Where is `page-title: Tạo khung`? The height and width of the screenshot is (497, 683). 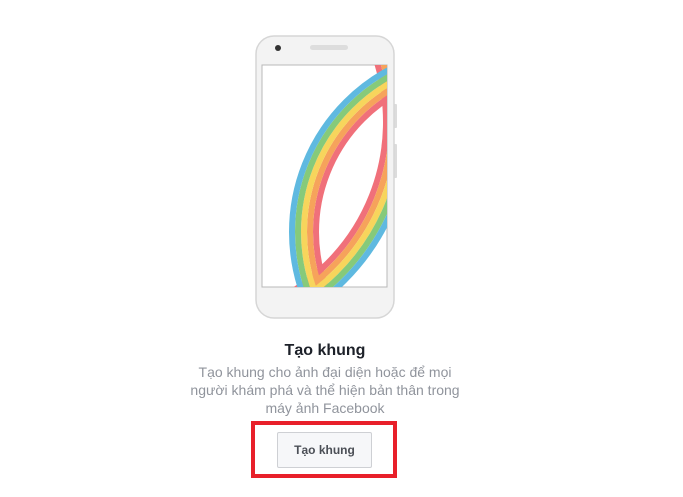
page-title: Tạo khung is located at coordinates (325, 350).